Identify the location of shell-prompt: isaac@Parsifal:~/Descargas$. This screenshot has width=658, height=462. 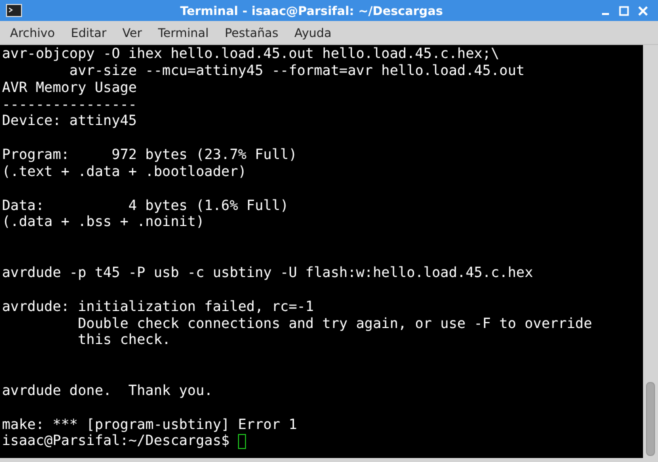
(116, 441).